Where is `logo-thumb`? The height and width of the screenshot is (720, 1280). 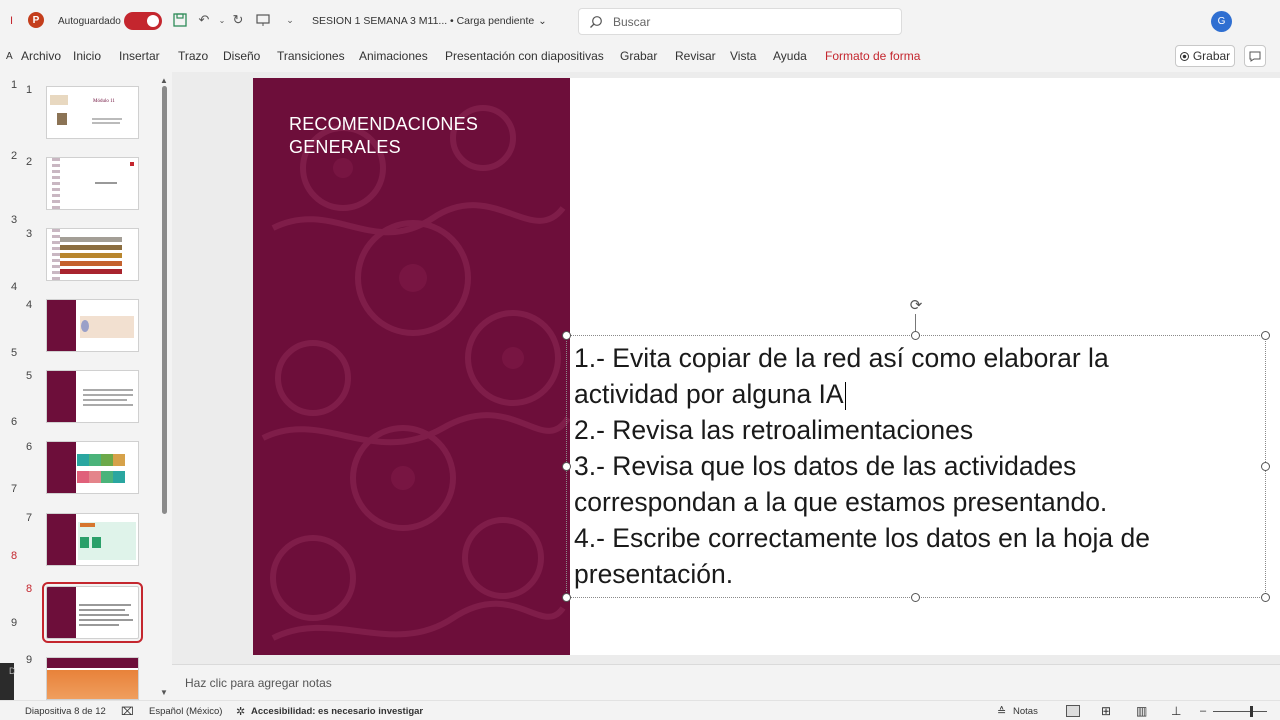
logo-thumb is located at coordinates (59, 100).